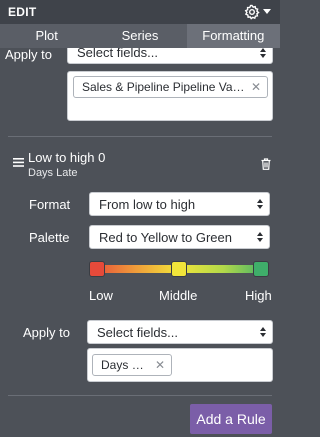  What do you see at coordinates (233, 36) in the screenshot?
I see `tab-formatting: Formatting` at bounding box center [233, 36].